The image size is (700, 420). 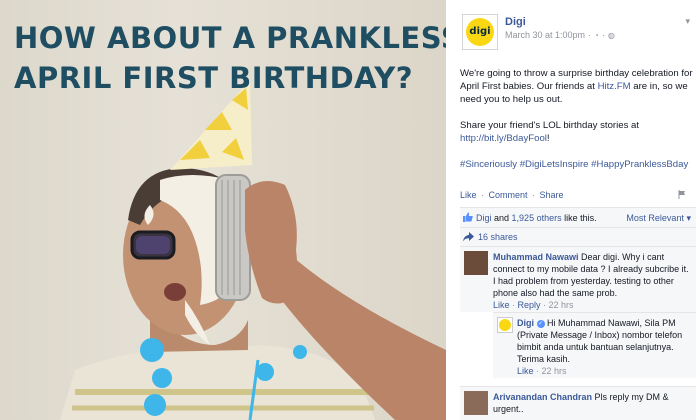 What do you see at coordinates (548, 138) in the screenshot?
I see `post-text-segment: !` at bounding box center [548, 138].